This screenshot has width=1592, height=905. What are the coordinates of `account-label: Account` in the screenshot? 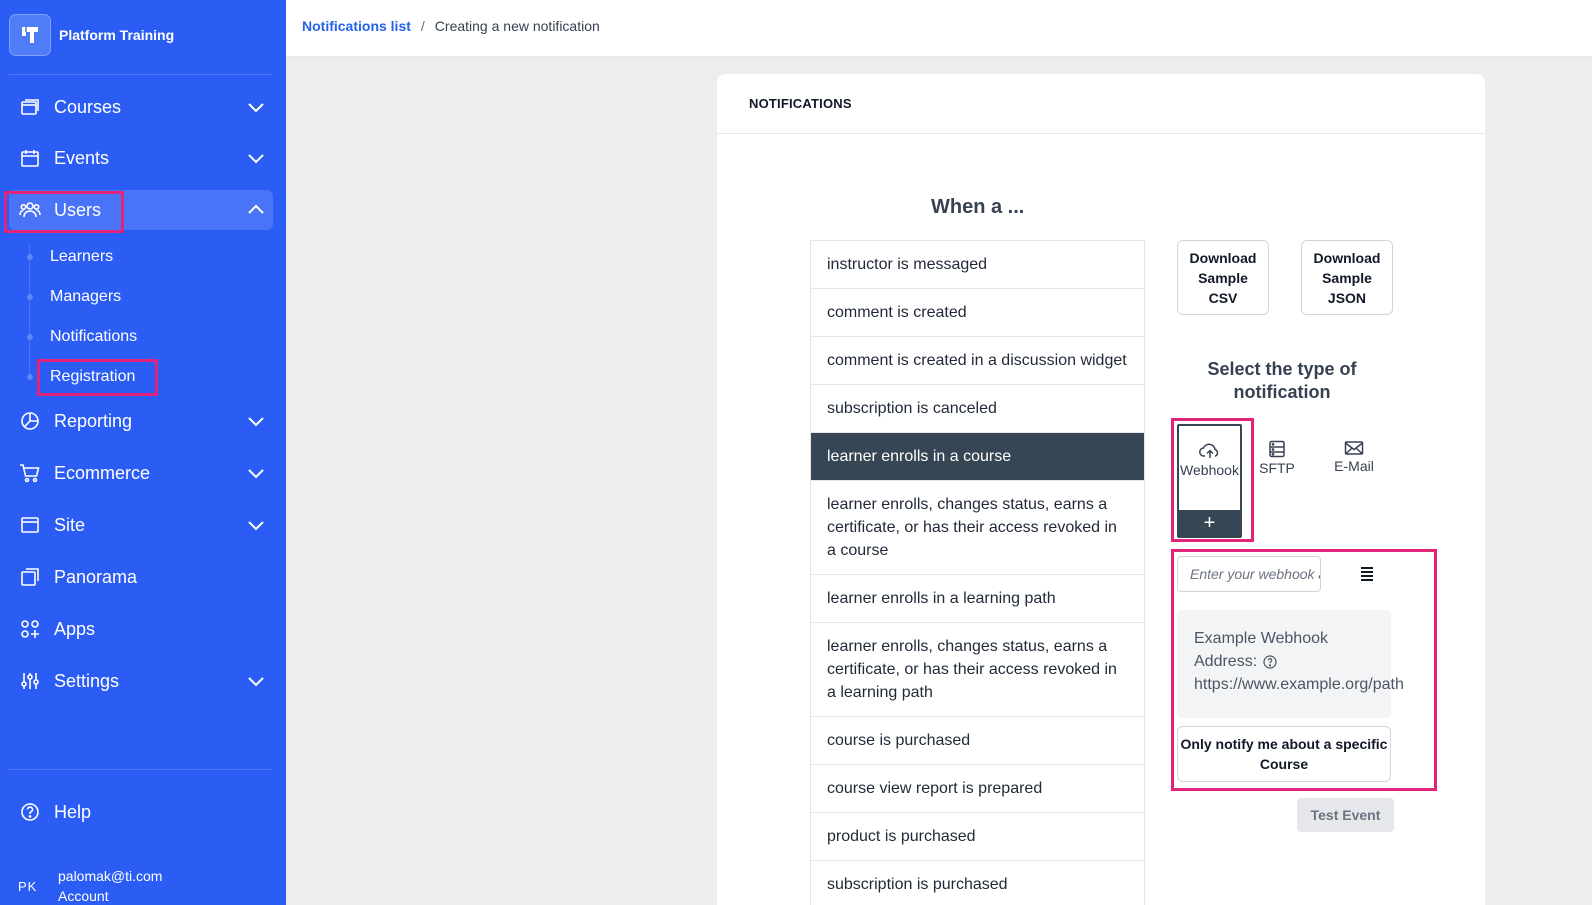 It's located at (83, 896).